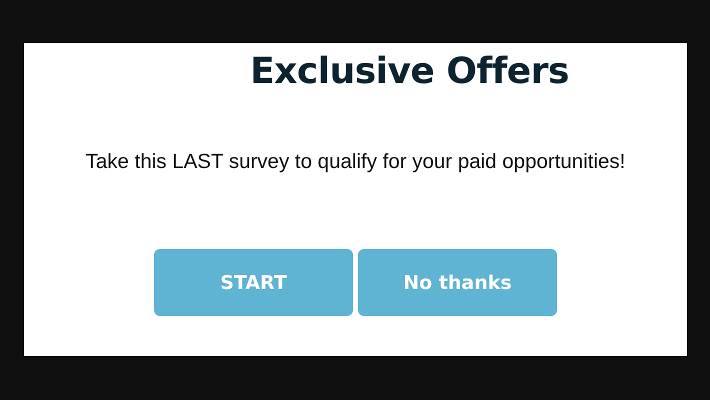 This screenshot has height=400, width=710. What do you see at coordinates (356, 162) in the screenshot?
I see `dialog-message: Take this LAST survey to qualify for your paid opportunities!` at bounding box center [356, 162].